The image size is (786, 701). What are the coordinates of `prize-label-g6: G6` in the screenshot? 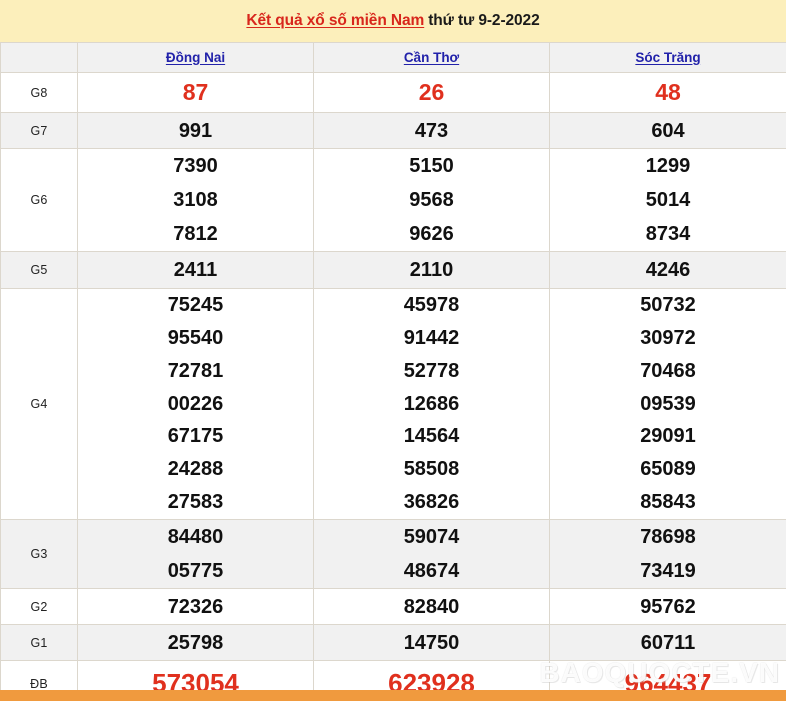 It's located at (39, 200).